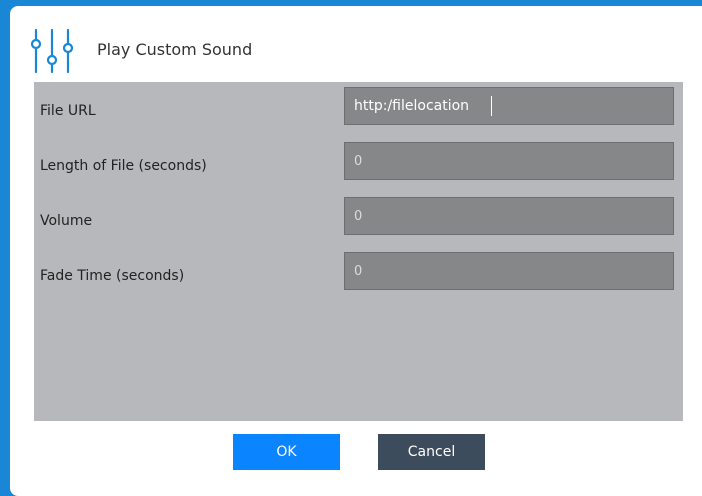 The height and width of the screenshot is (496, 702). Describe the element at coordinates (112, 276) in the screenshot. I see `fade-time-label: Fade Time (seconds)` at that location.